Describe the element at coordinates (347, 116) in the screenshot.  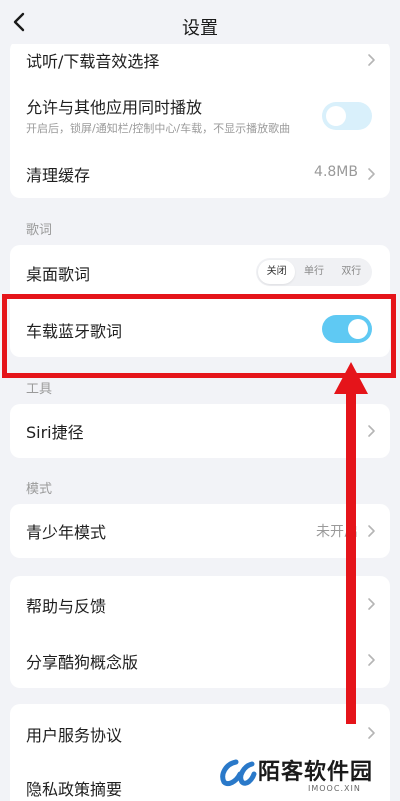
I see `mix-play-toggle` at that location.